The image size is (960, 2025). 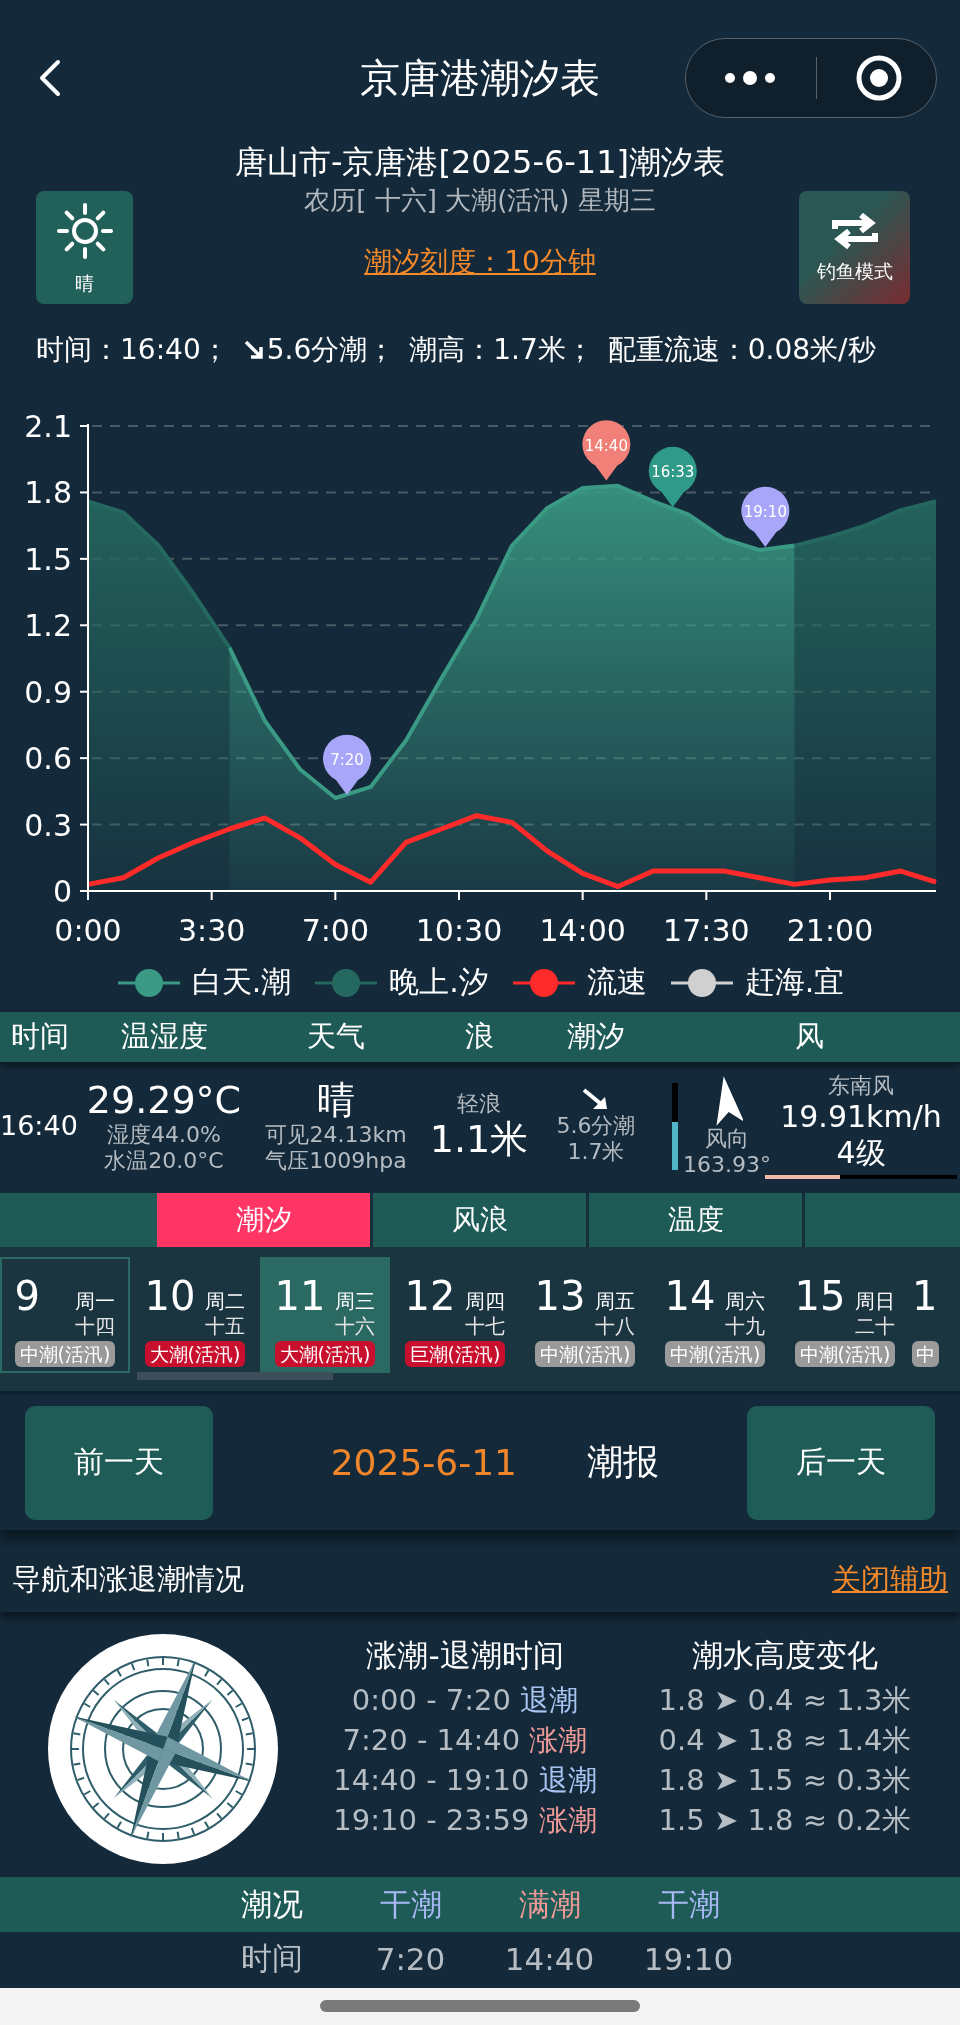 What do you see at coordinates (879, 78) in the screenshot?
I see `target-icon` at bounding box center [879, 78].